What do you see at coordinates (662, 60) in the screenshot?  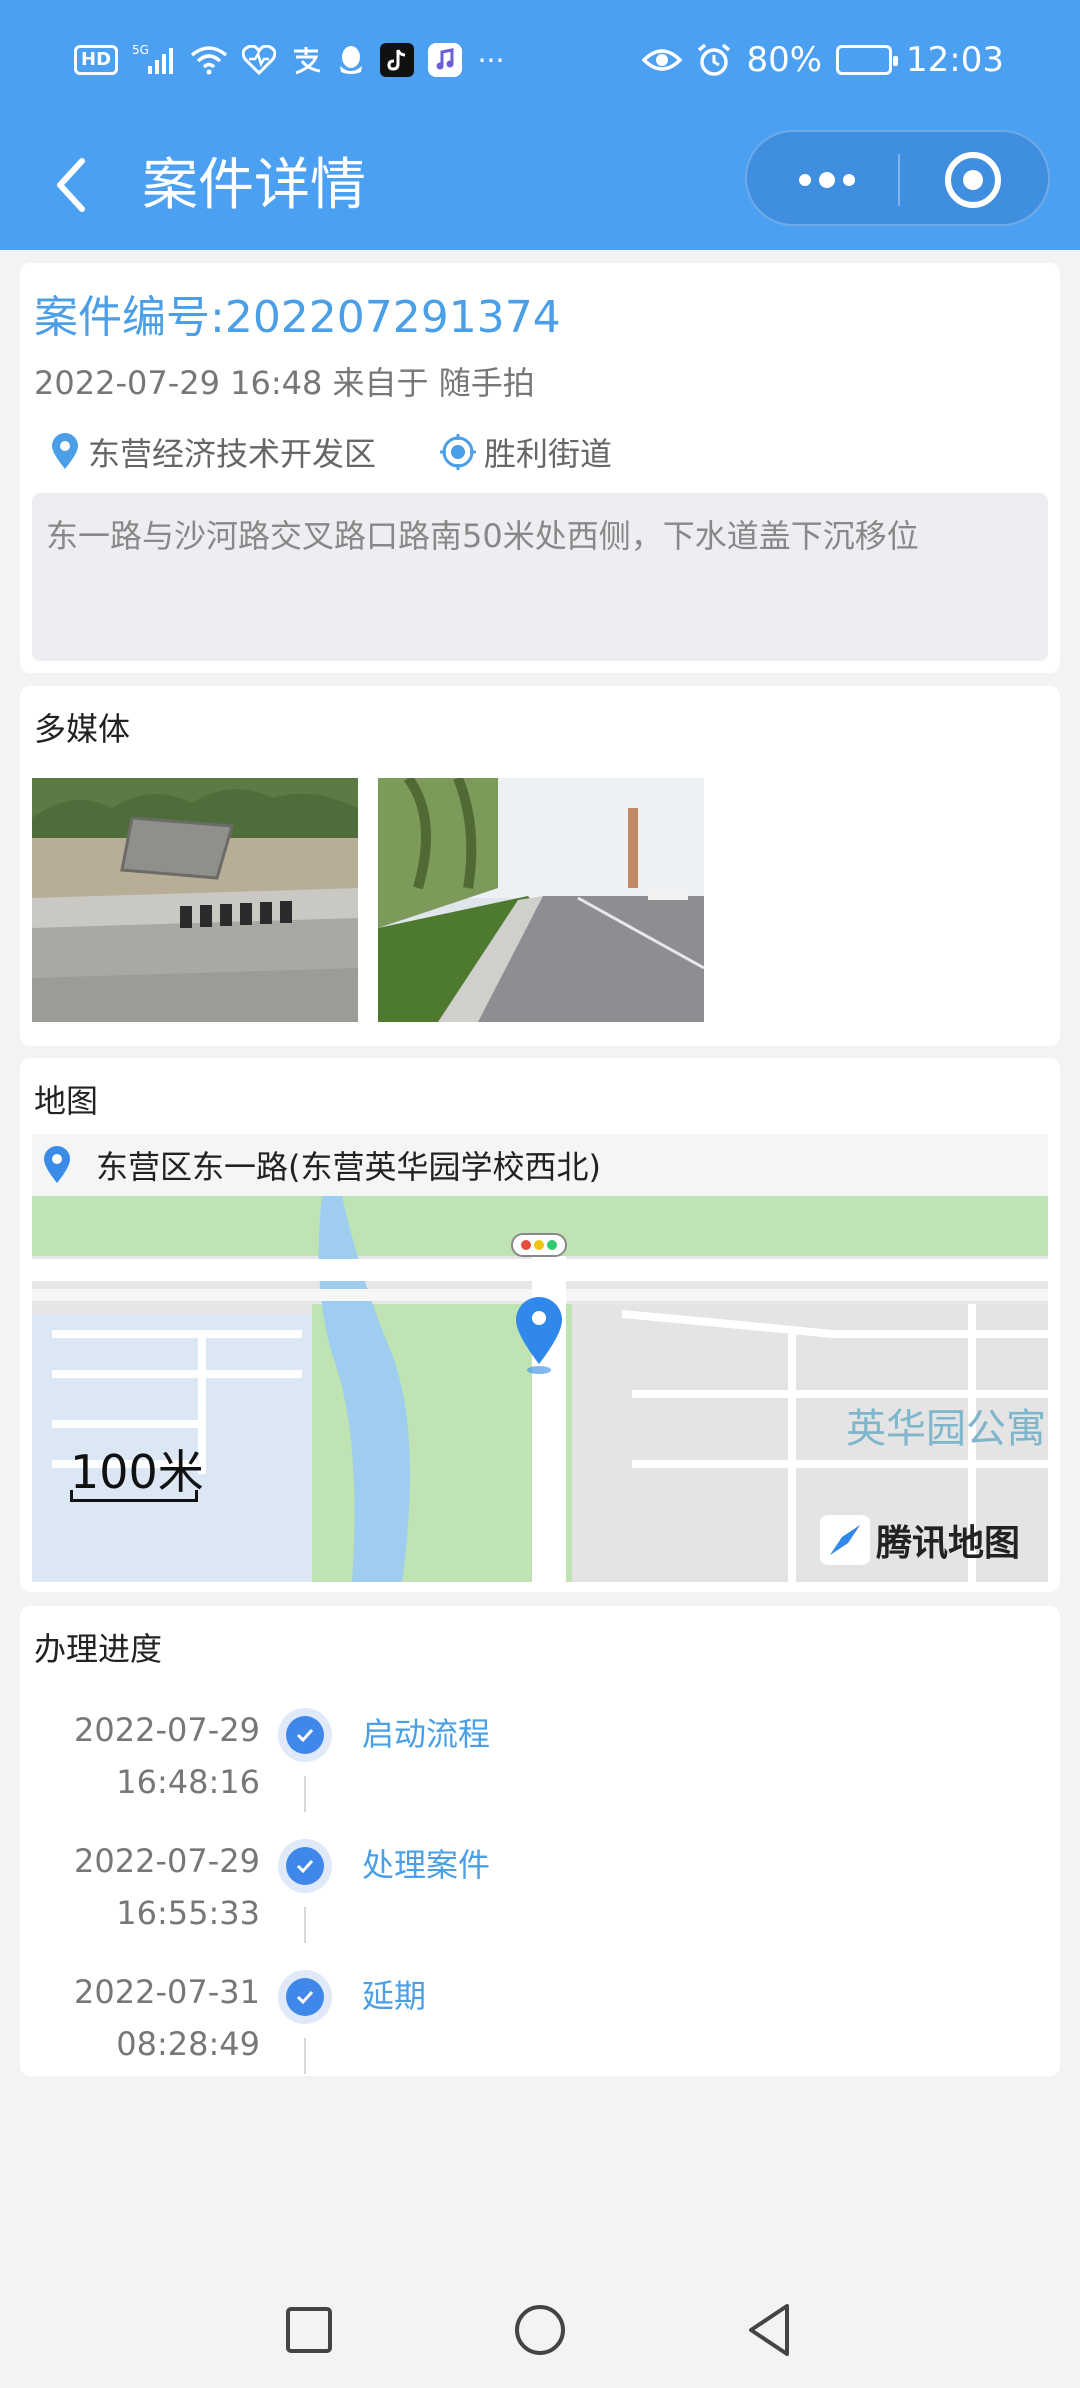 I see `eye-icon` at bounding box center [662, 60].